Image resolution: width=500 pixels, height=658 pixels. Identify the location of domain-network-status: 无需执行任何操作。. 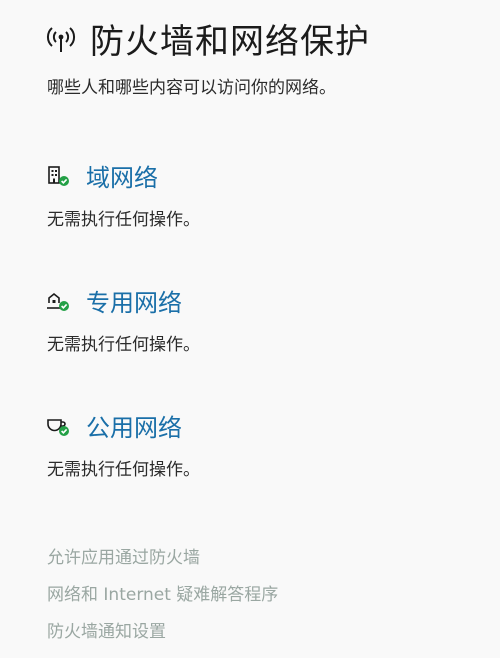
(123, 220).